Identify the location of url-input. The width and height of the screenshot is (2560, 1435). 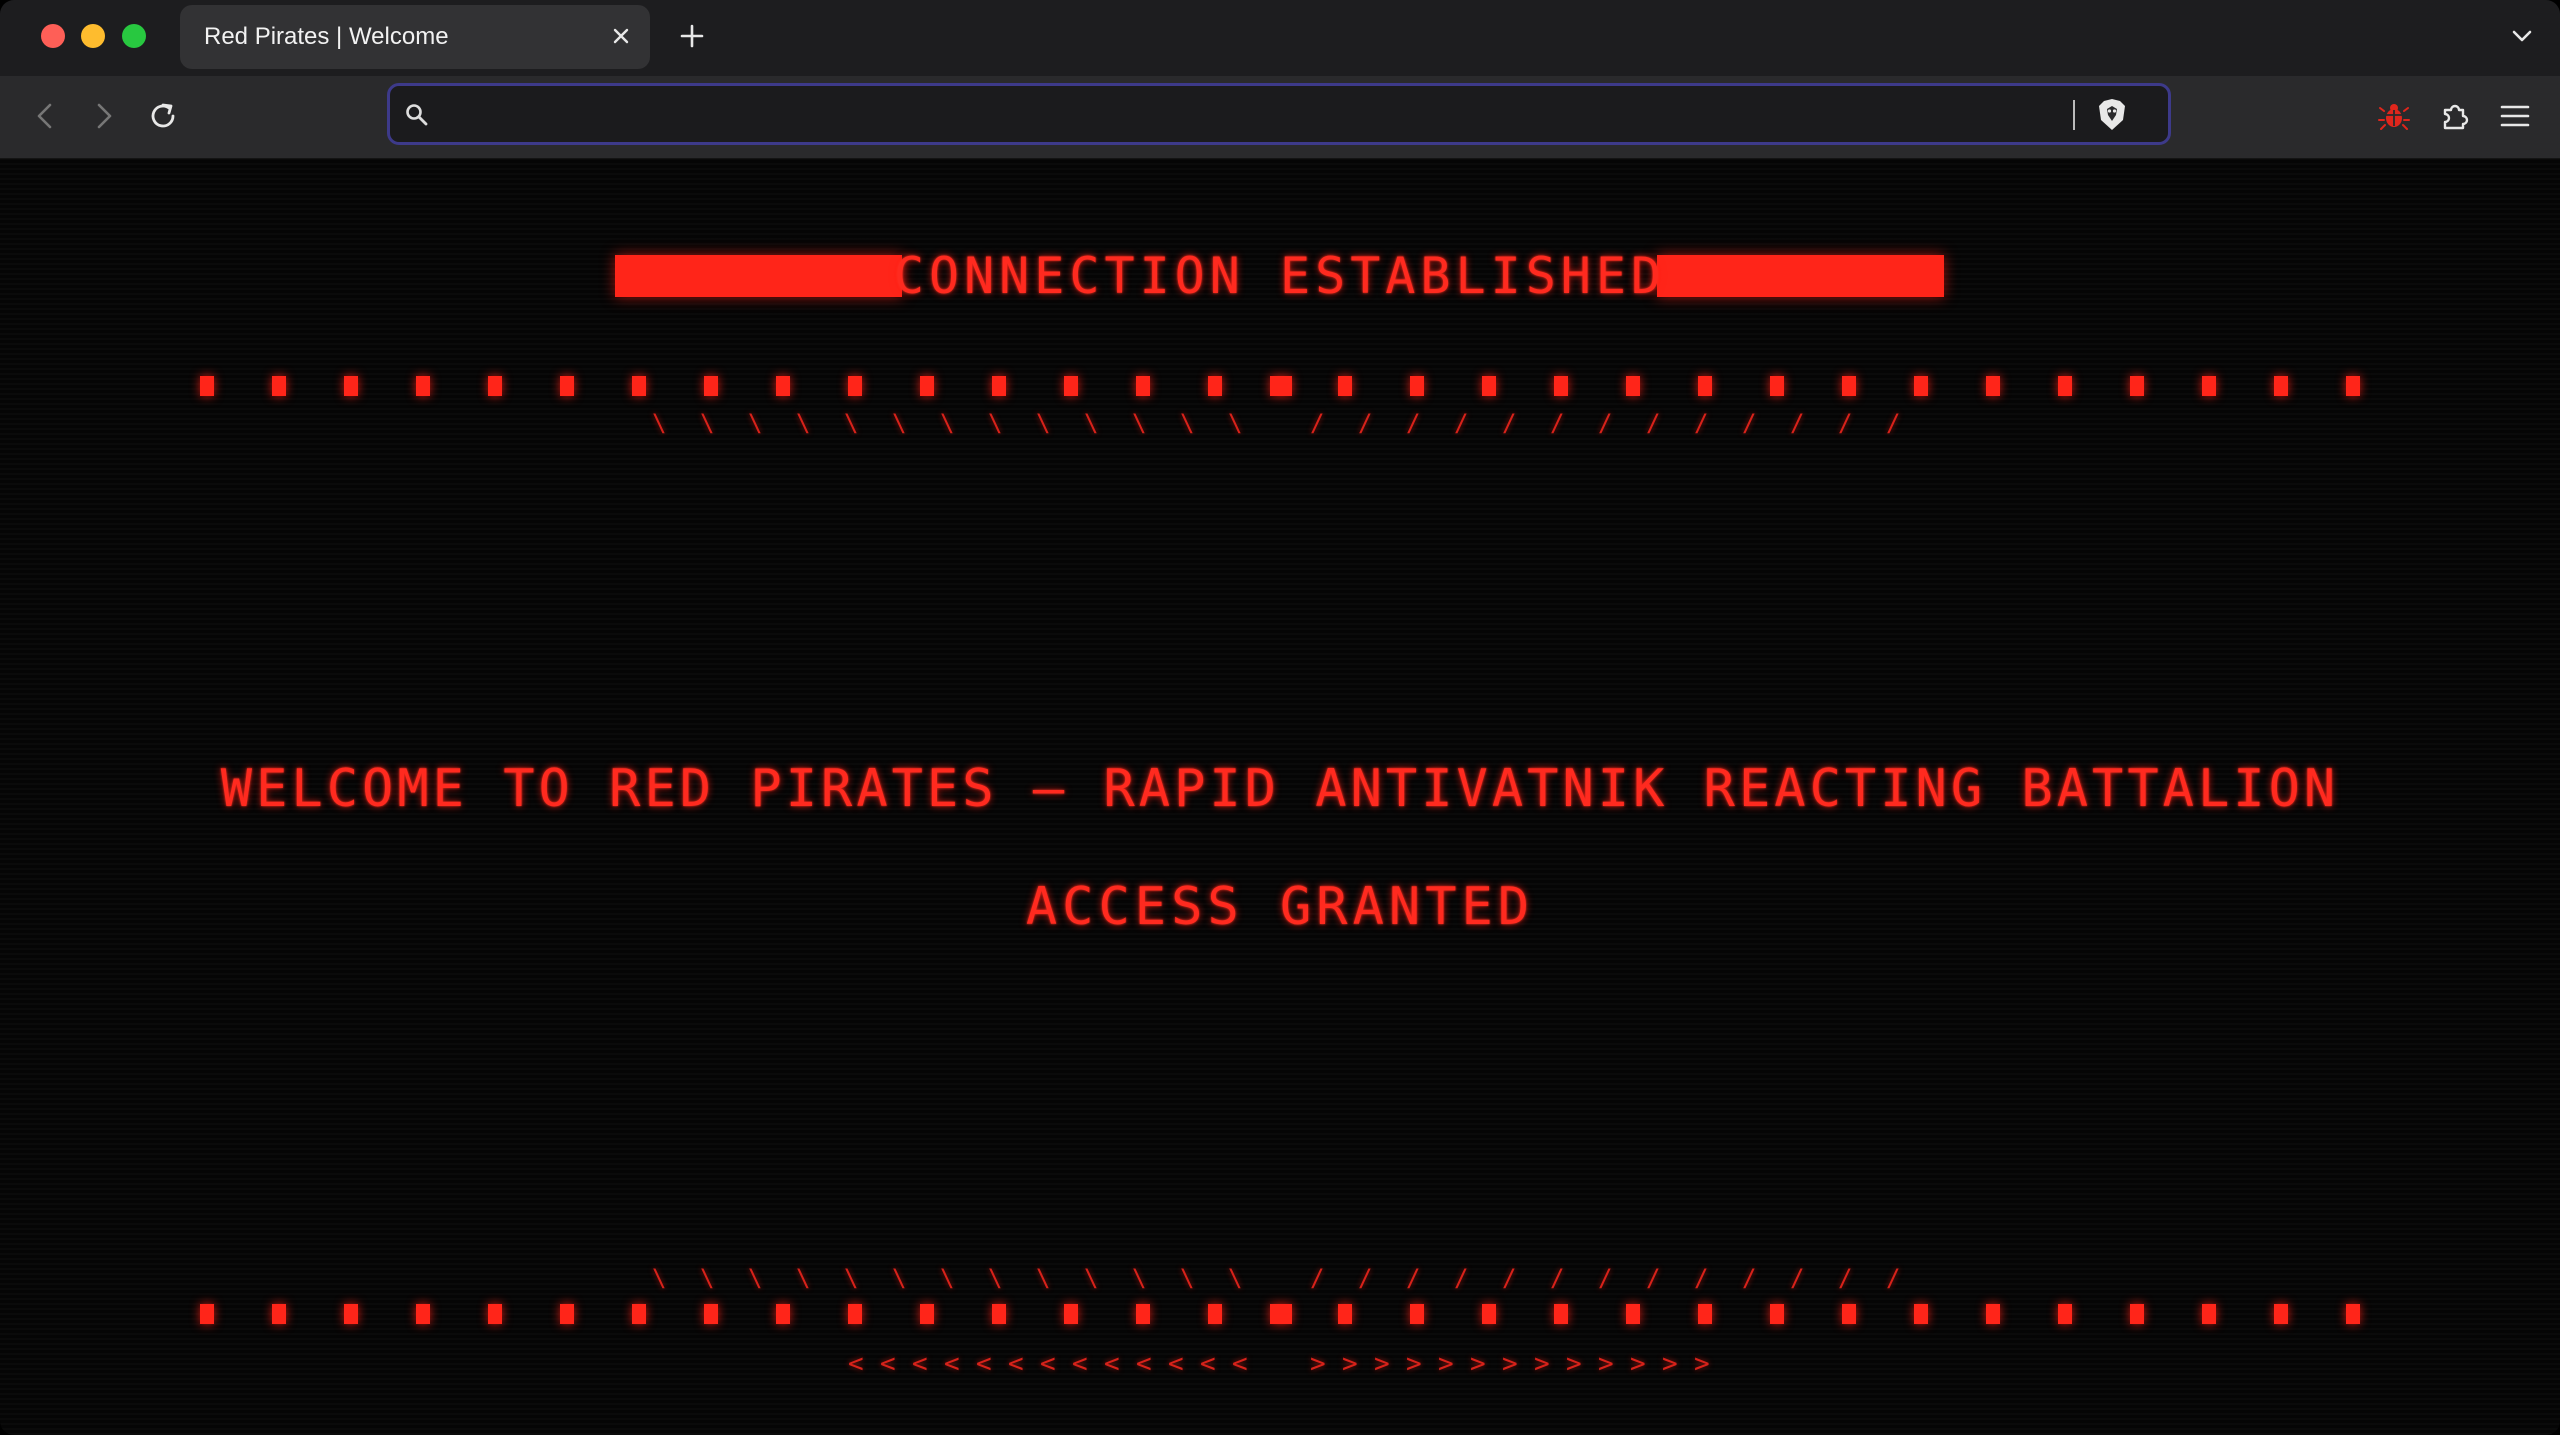
(1248, 115).